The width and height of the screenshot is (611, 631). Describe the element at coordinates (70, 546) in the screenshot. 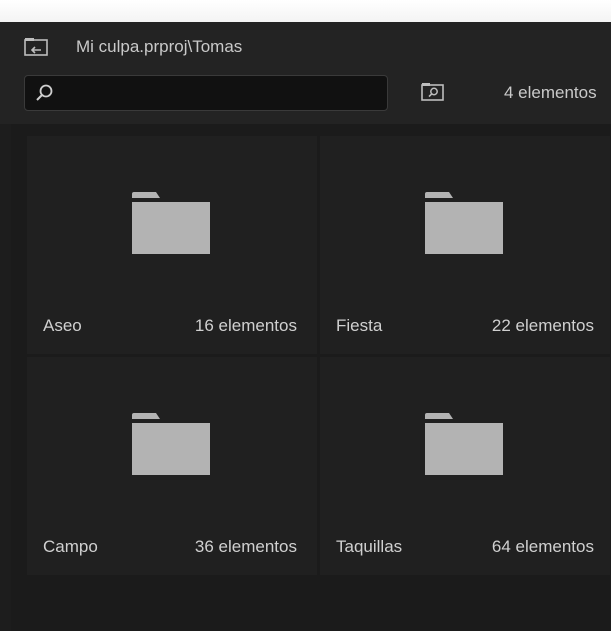

I see `bin-name: Campo` at that location.